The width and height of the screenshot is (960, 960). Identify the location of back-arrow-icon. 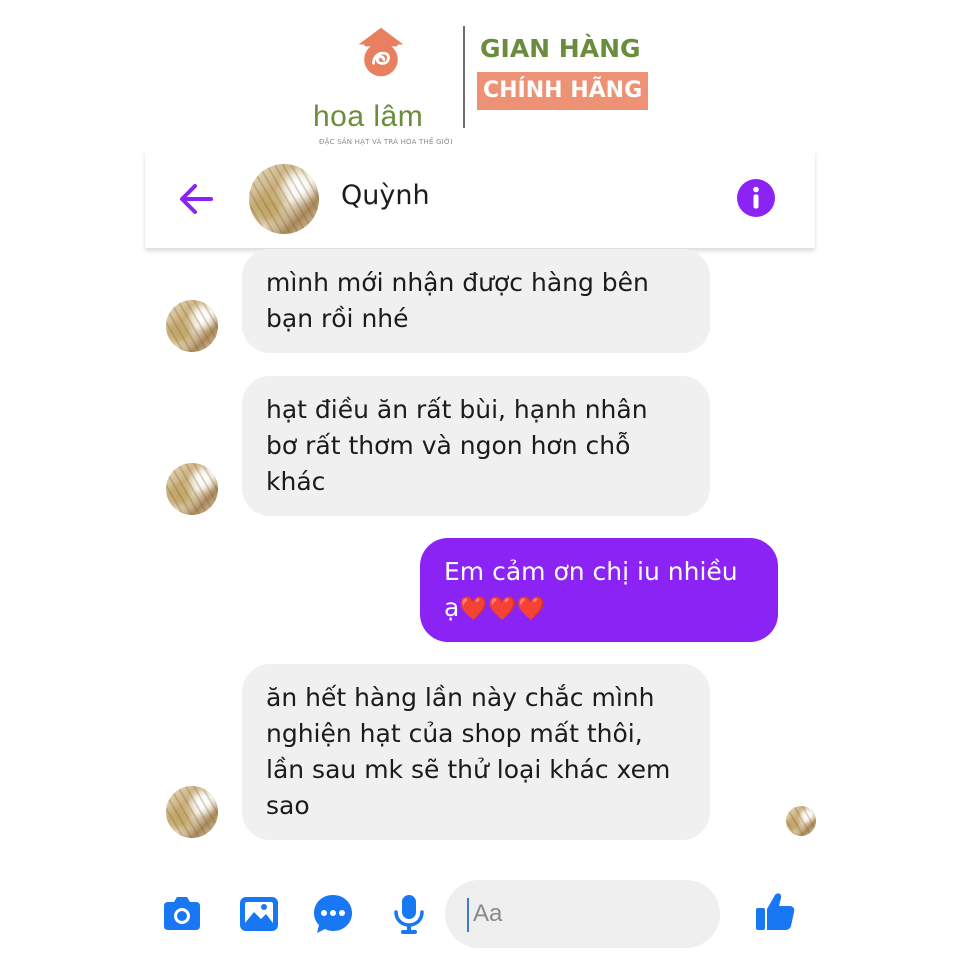
(196, 199).